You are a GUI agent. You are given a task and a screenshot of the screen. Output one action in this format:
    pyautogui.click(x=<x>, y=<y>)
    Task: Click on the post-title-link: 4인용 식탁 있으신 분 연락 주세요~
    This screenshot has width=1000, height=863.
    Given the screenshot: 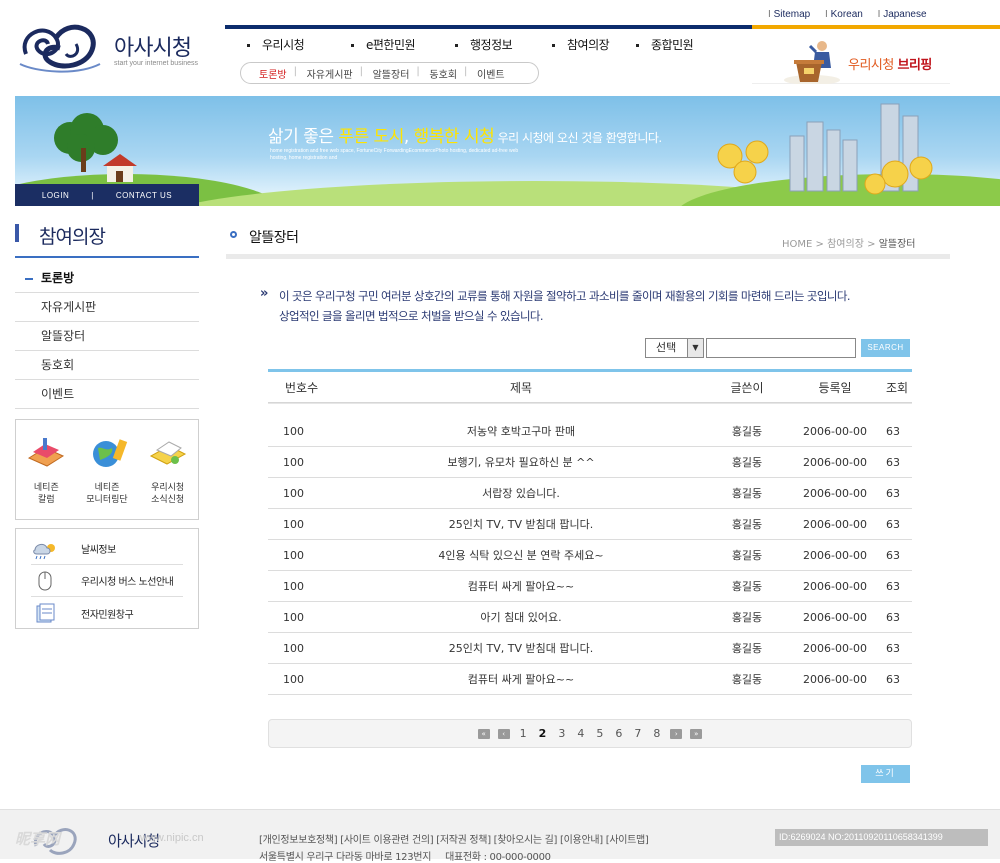 What is the action you would take?
    pyautogui.click(x=521, y=555)
    